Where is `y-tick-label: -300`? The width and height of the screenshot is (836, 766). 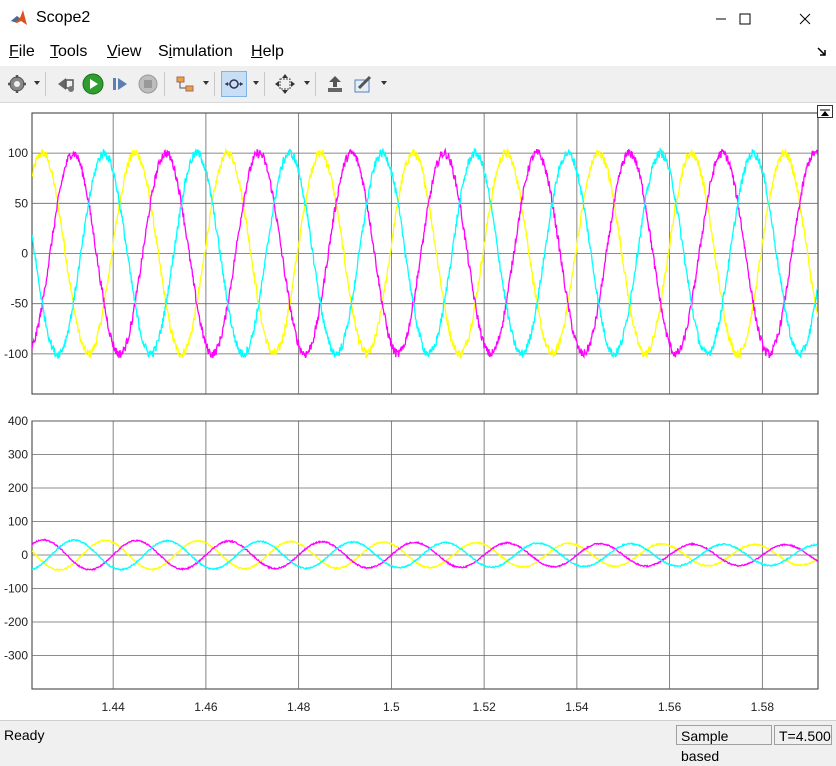 y-tick-label: -300 is located at coordinates (16, 656).